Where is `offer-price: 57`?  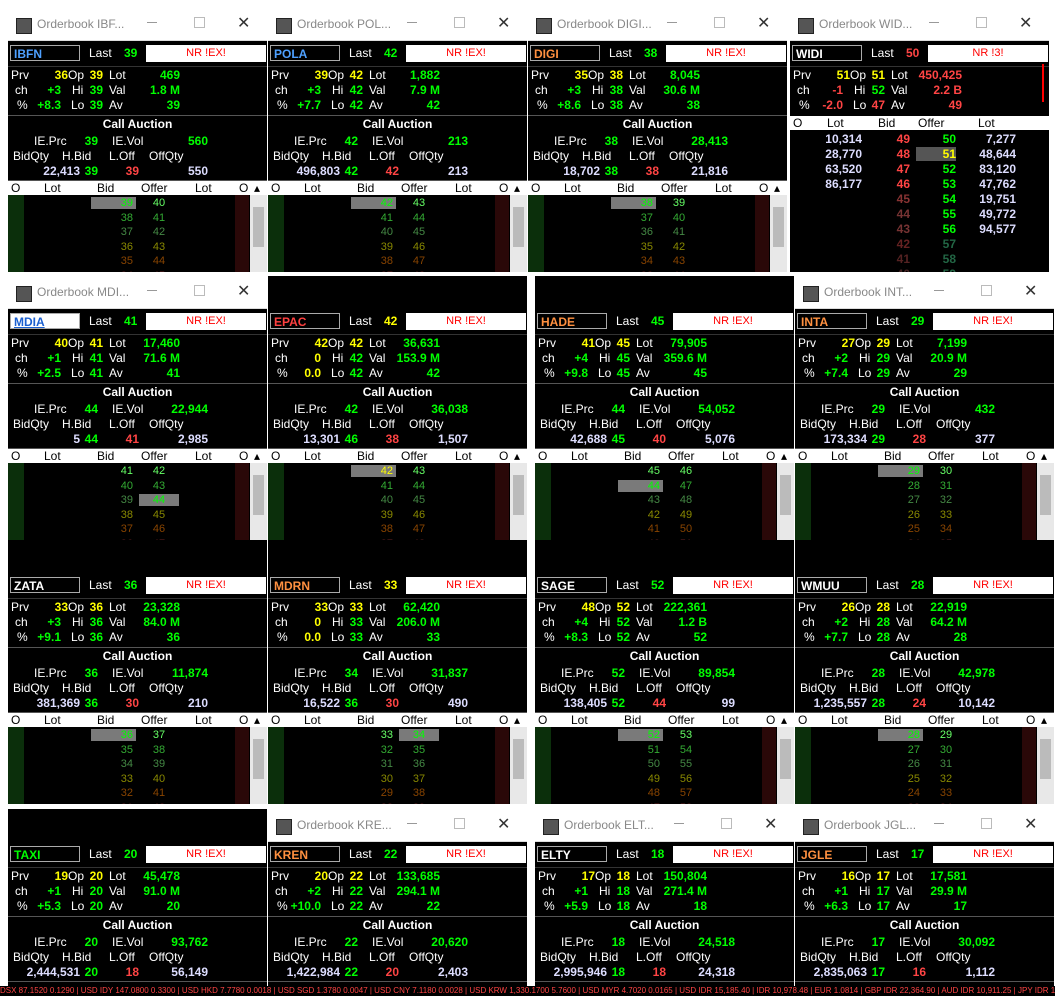 offer-price: 57 is located at coordinates (936, 244).